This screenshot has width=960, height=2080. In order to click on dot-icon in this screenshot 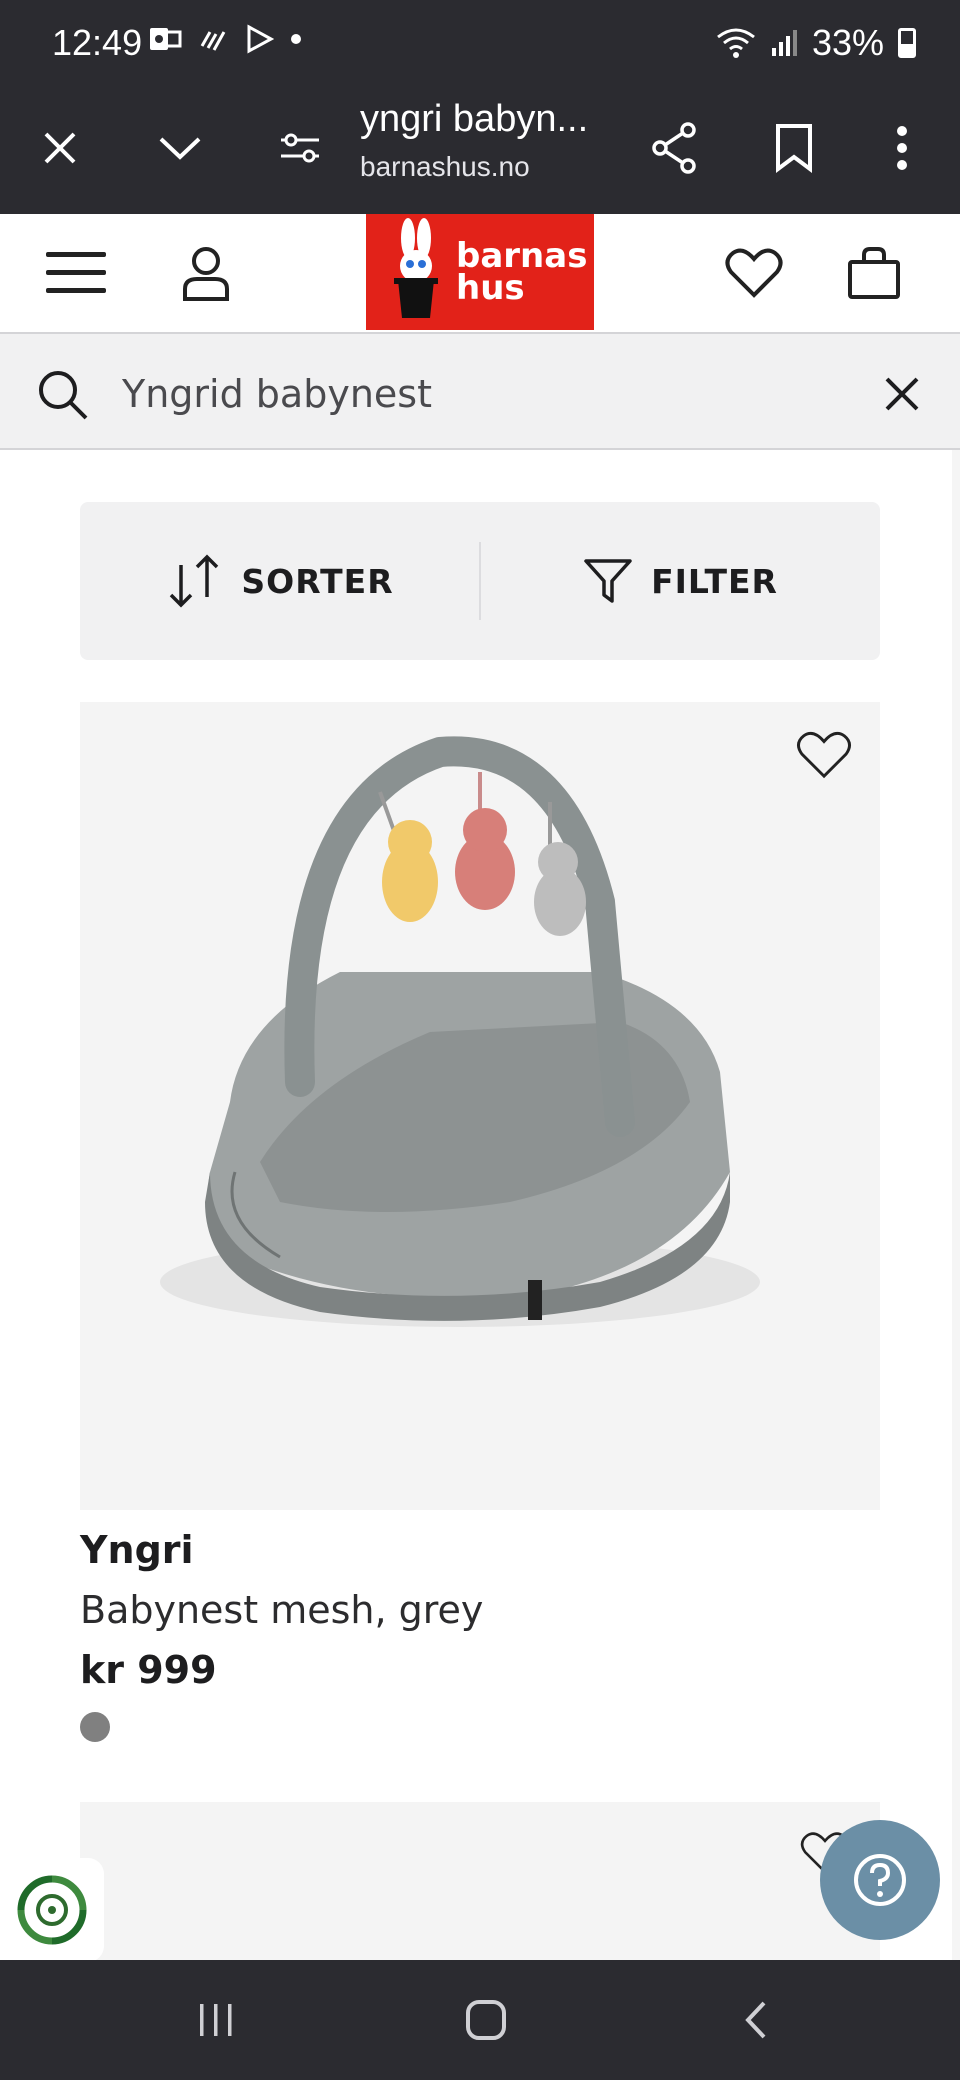, I will do `click(296, 39)`.